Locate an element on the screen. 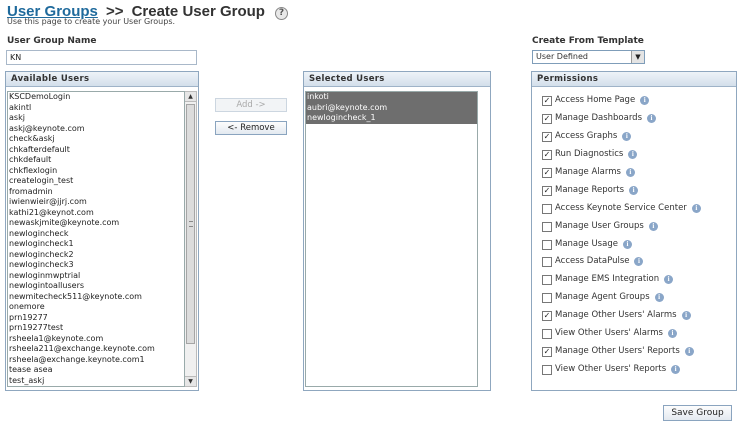 The width and height of the screenshot is (742, 429). remove-button: <- Remove is located at coordinates (251, 128).